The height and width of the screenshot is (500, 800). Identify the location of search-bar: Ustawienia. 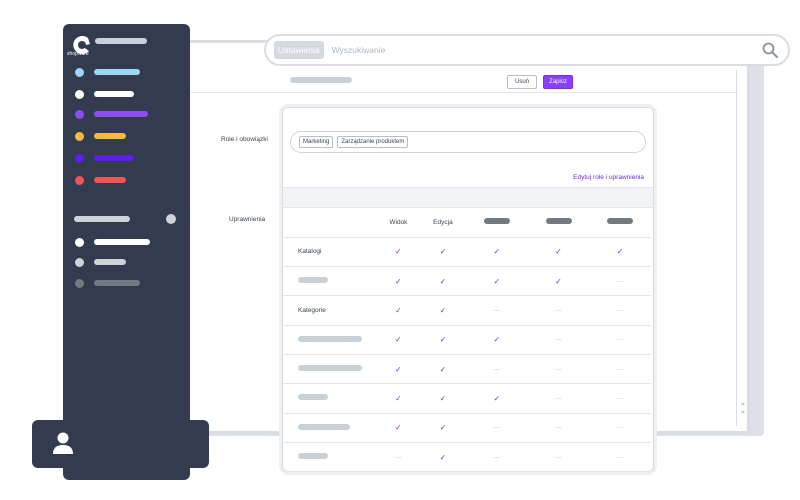
(527, 50).